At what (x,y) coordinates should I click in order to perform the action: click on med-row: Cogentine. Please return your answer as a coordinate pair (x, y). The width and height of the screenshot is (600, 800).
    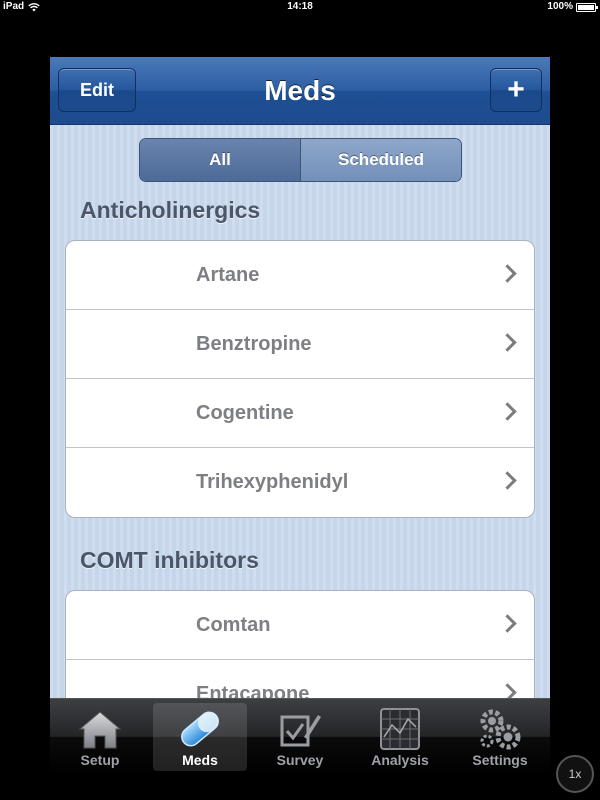
    Looking at the image, I should click on (300, 413).